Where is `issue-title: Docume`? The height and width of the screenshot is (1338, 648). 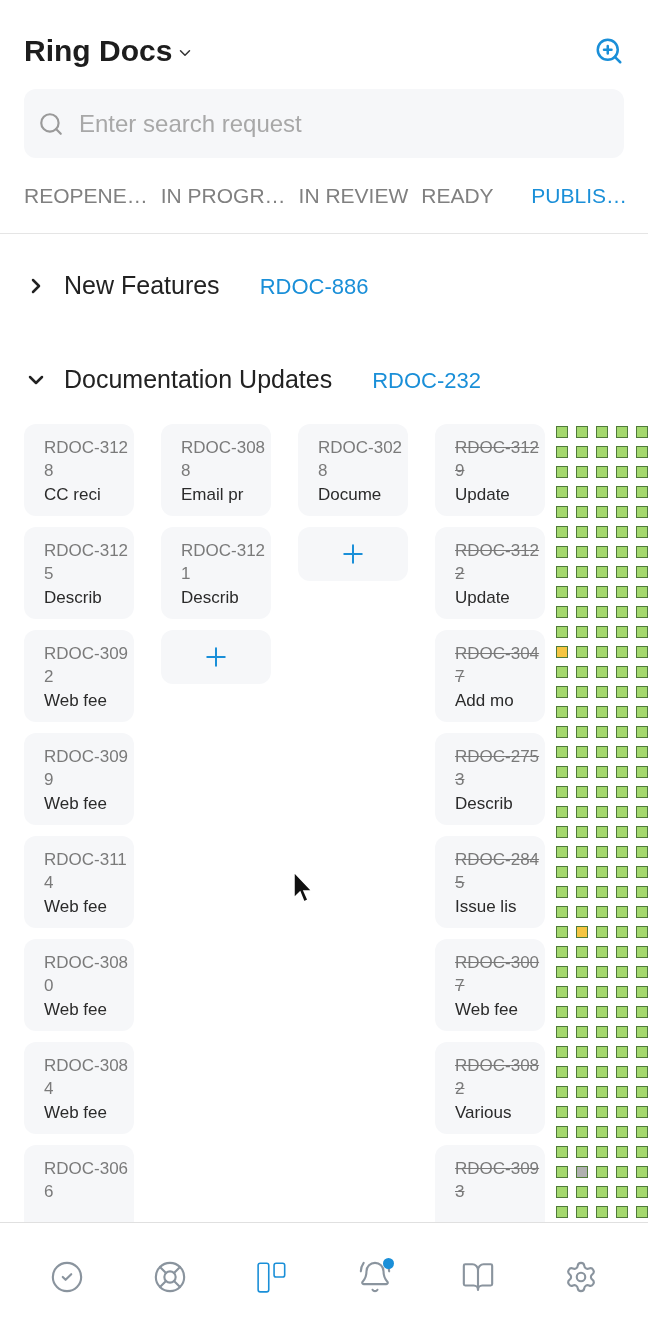 issue-title: Docume is located at coordinates (350, 495).